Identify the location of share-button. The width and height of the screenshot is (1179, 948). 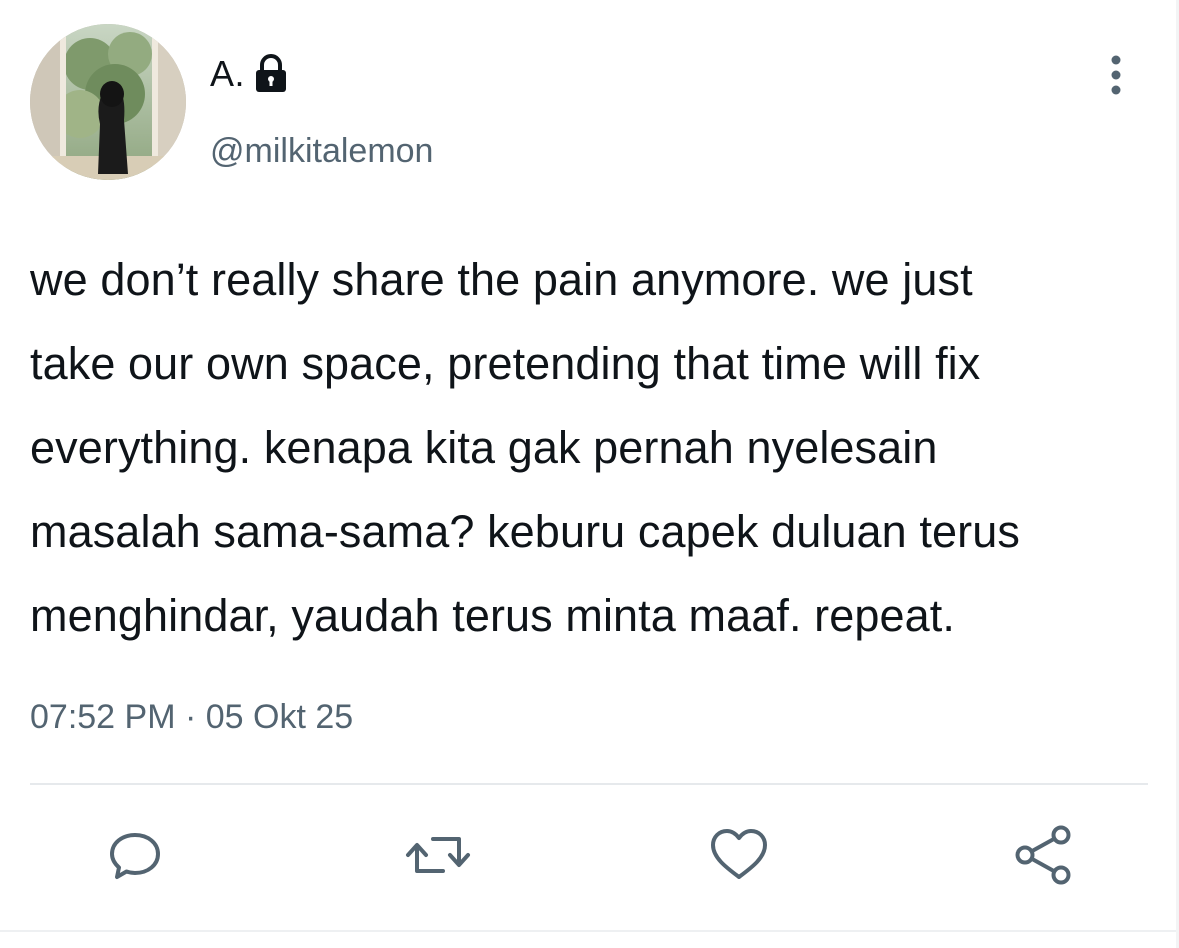
(1043, 855).